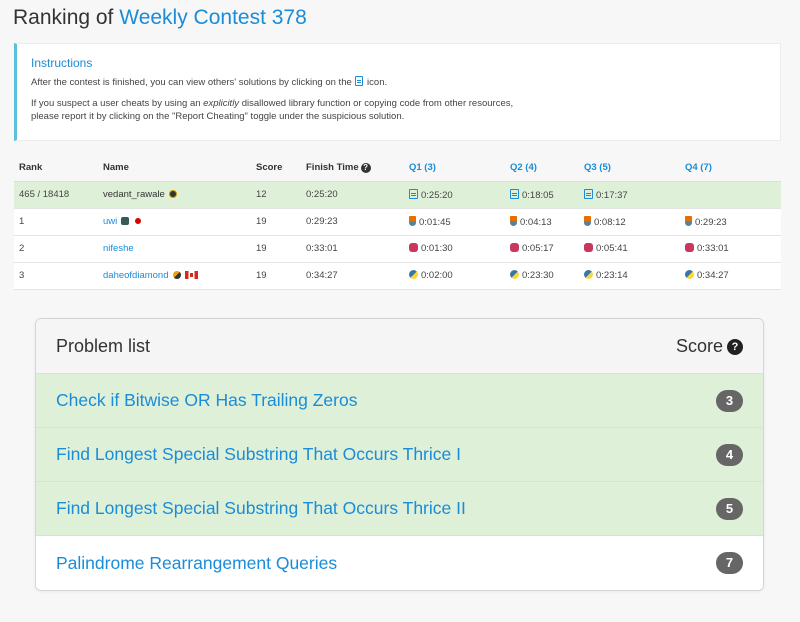  Describe the element at coordinates (399, 346) in the screenshot. I see `problem-list-header: Problem list Score?` at that location.